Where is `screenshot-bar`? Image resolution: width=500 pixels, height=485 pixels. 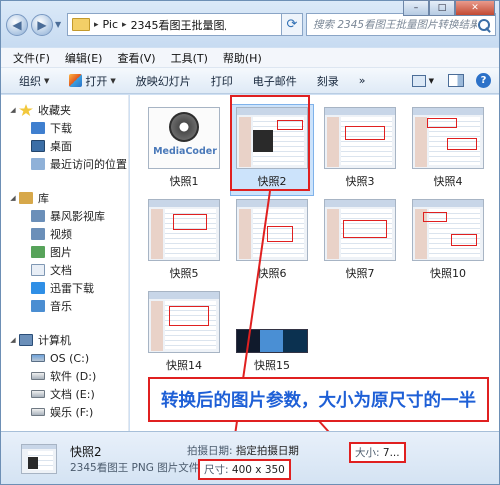
screenshot-bar is located at coordinates (39, 447).